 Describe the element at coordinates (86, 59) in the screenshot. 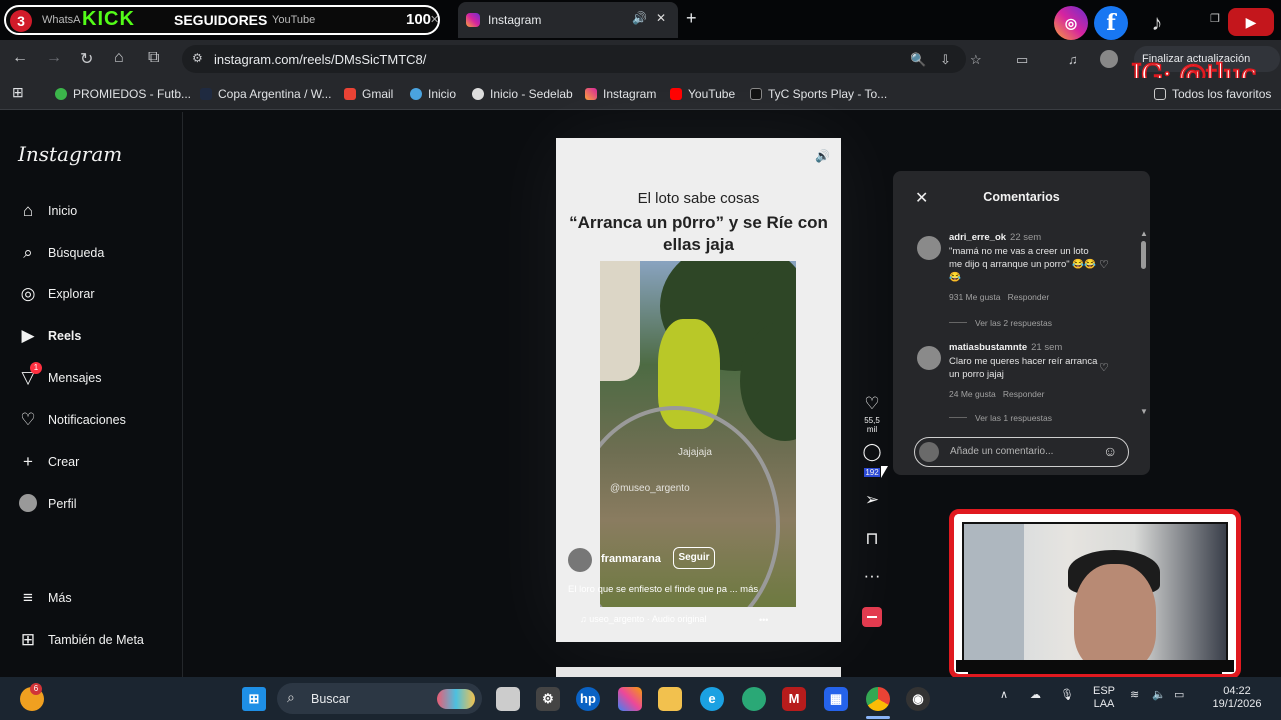

I see `reload-icon: ↻` at that location.